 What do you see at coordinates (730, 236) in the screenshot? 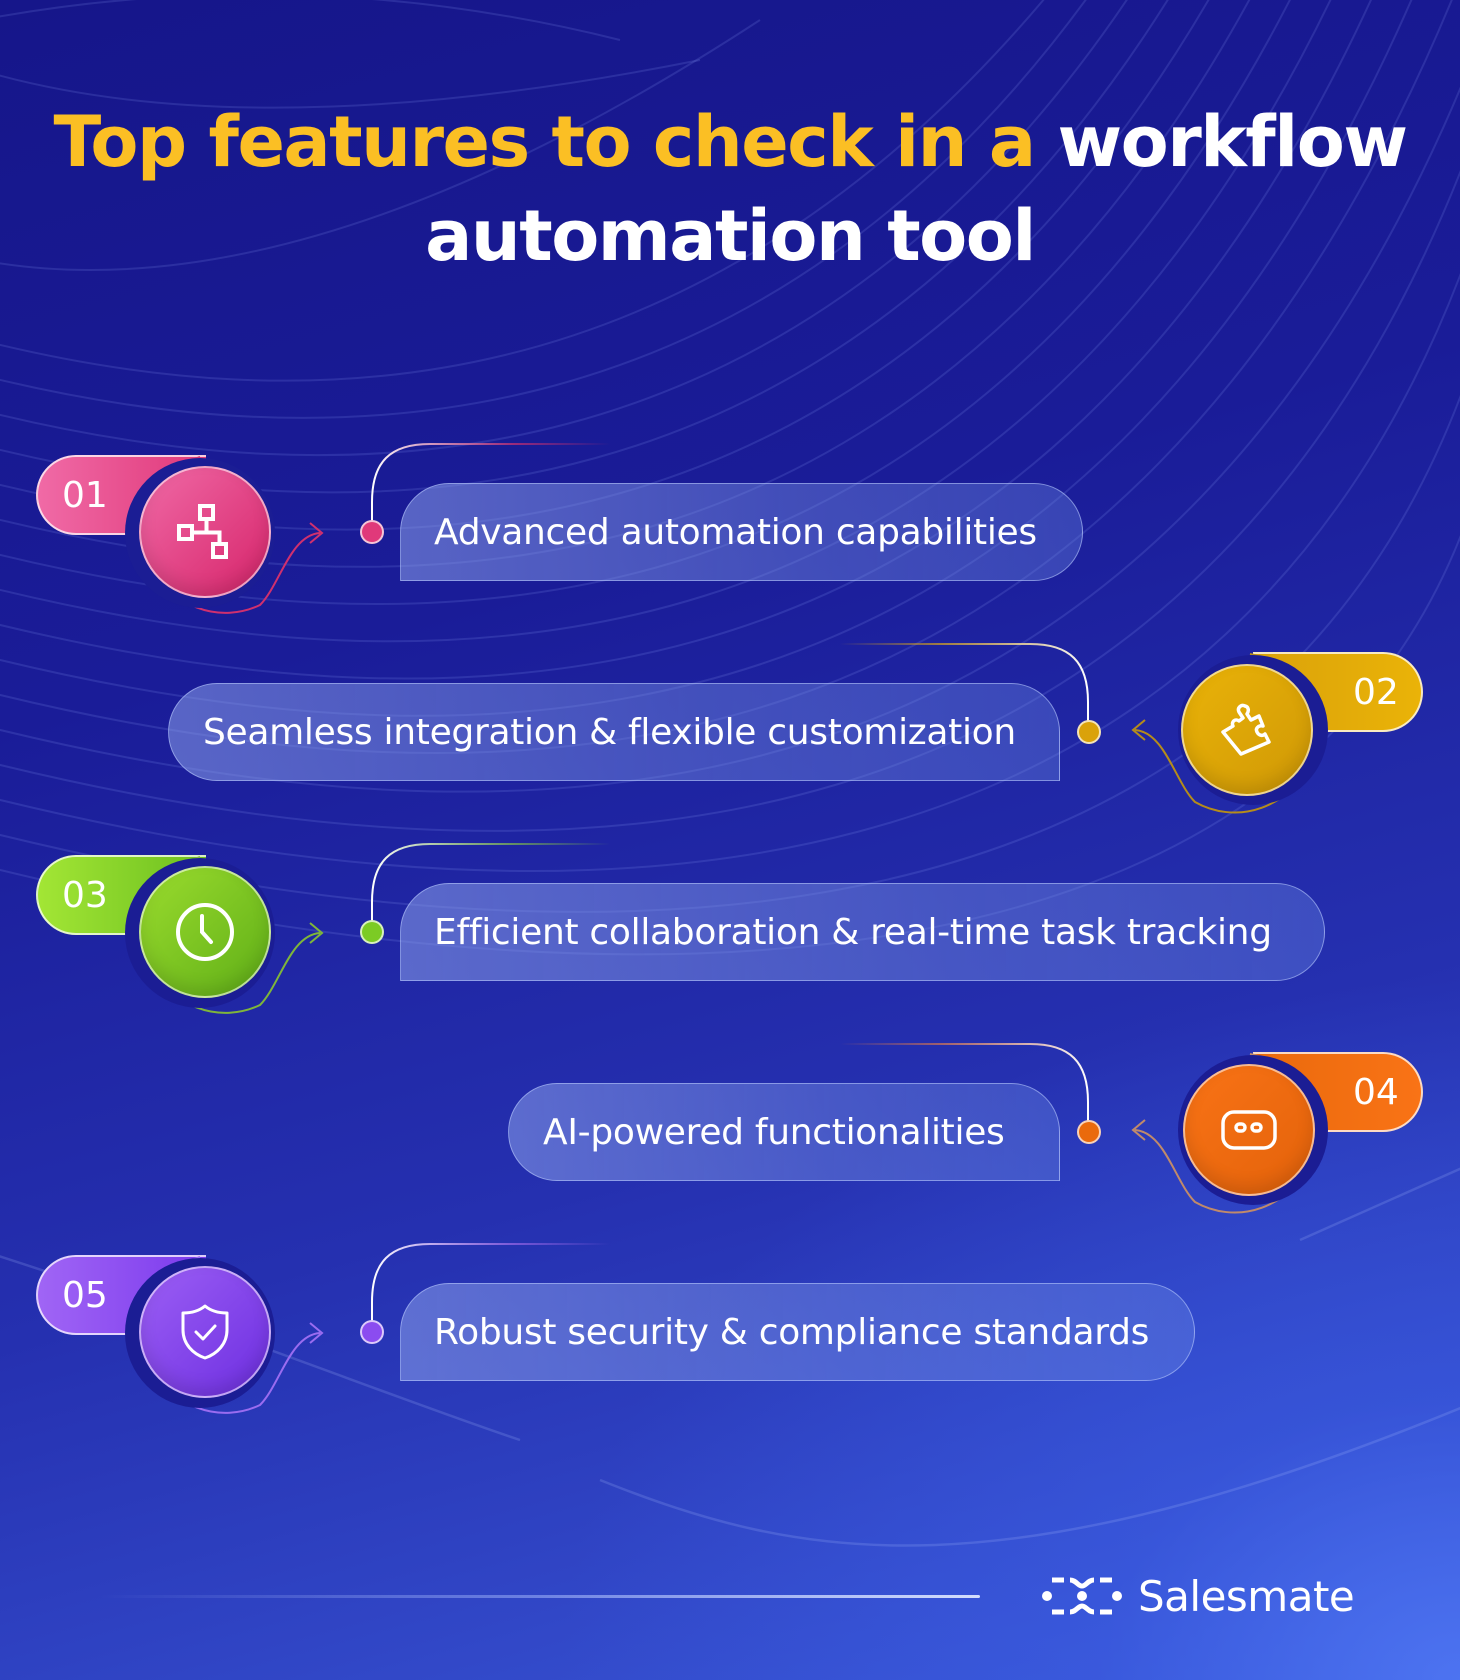
I see `title-line-2: automation tool` at bounding box center [730, 236].